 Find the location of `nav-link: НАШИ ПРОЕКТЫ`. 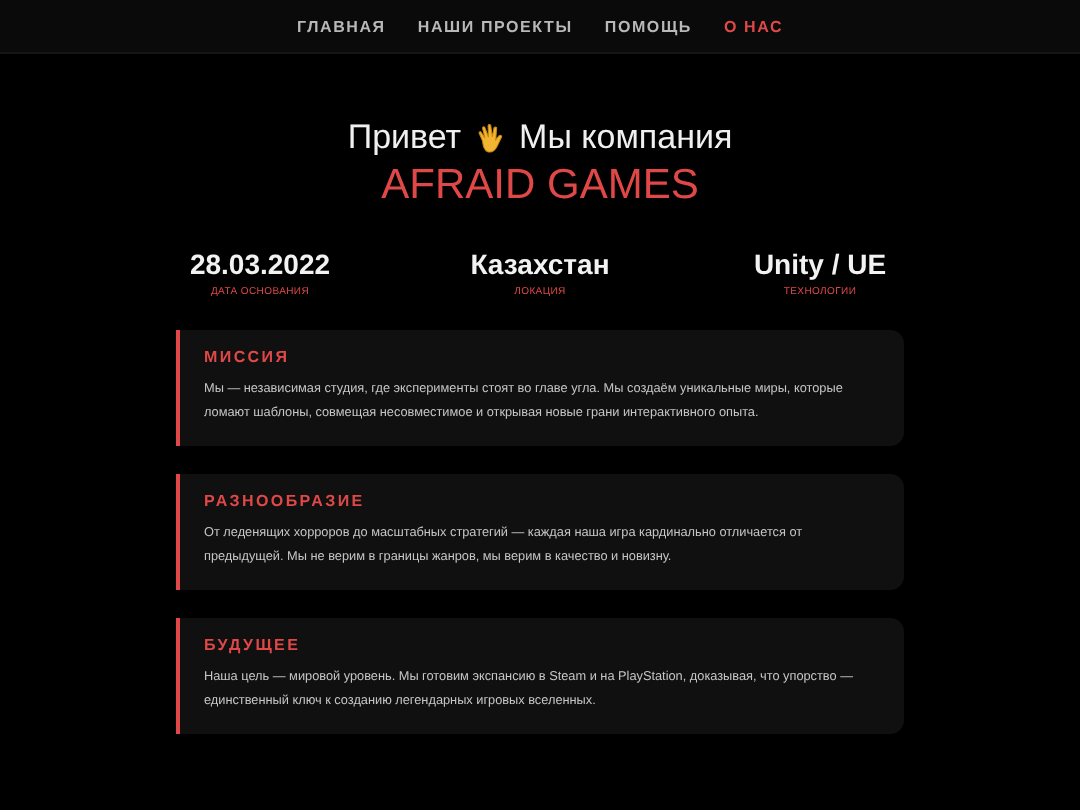

nav-link: НАШИ ПРОЕКТЫ is located at coordinates (495, 26).